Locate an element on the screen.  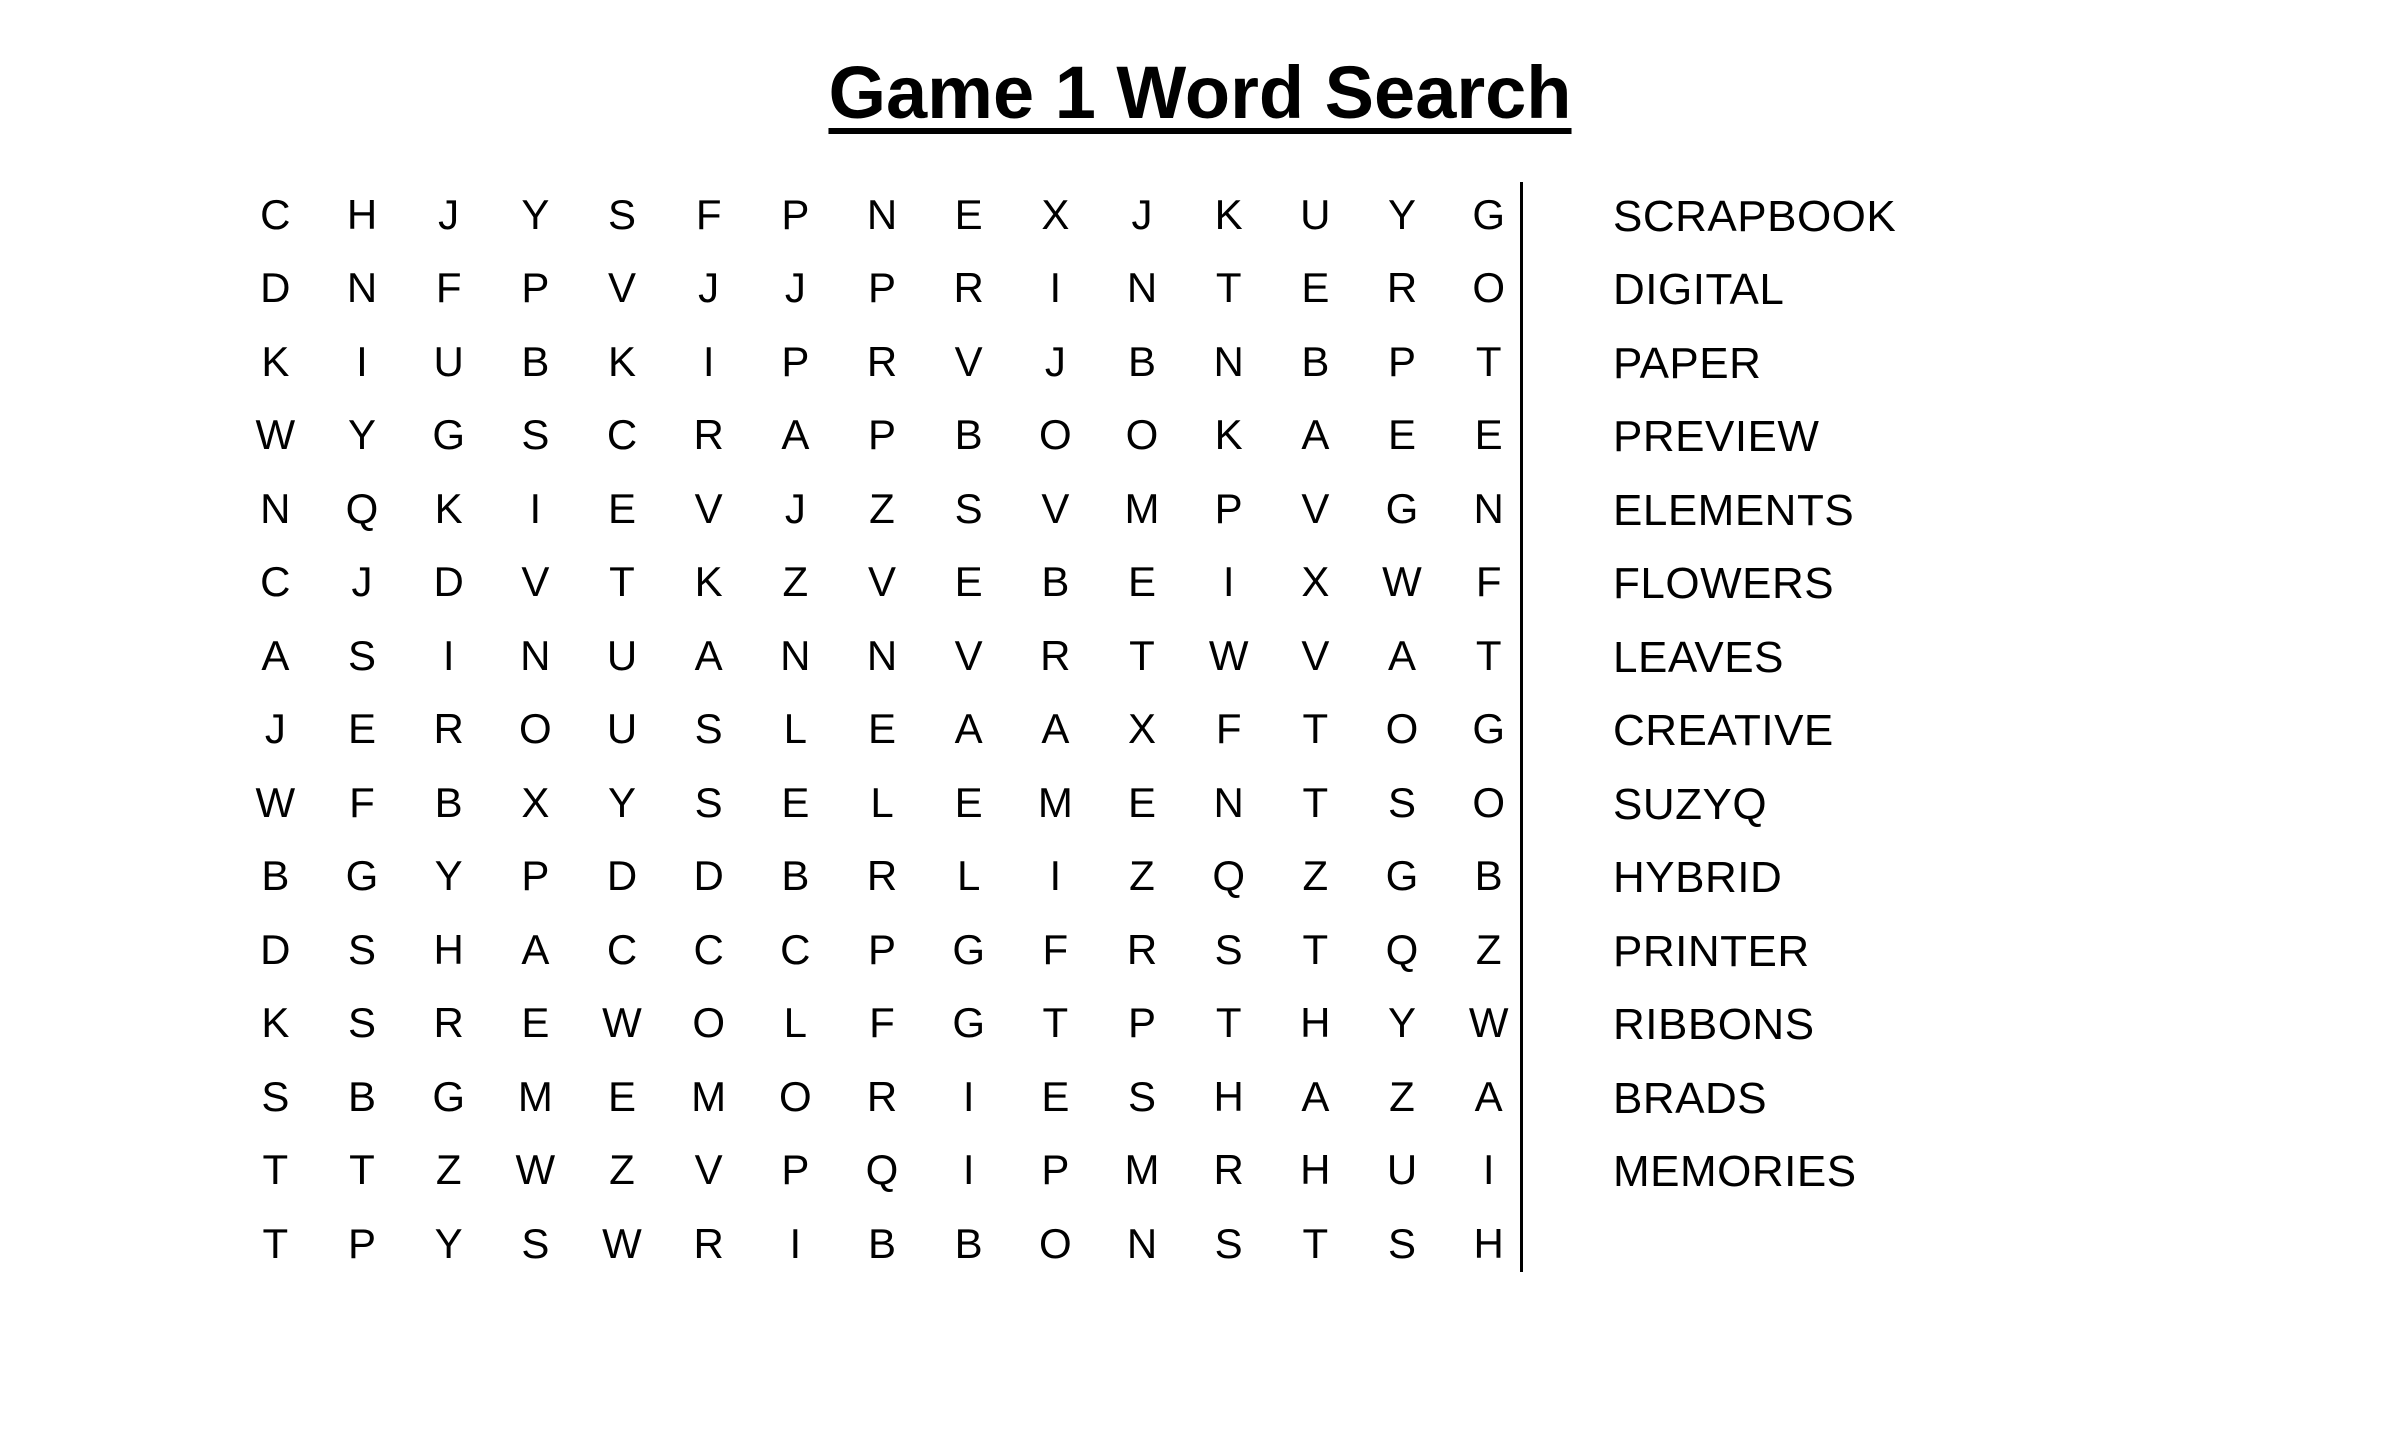
word-list-item: SCRAPBOOK is located at coordinates (1754, 217).